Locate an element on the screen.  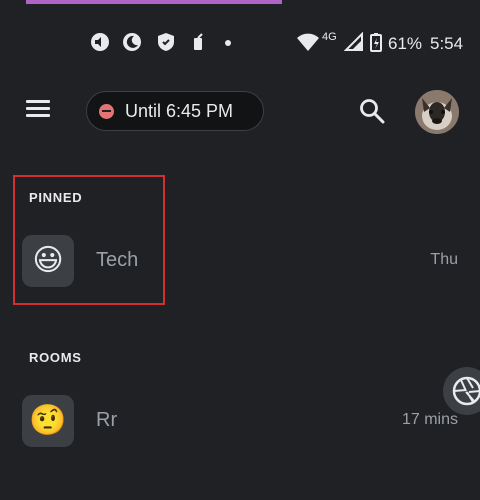
aperture-icon is located at coordinates (466, 391).